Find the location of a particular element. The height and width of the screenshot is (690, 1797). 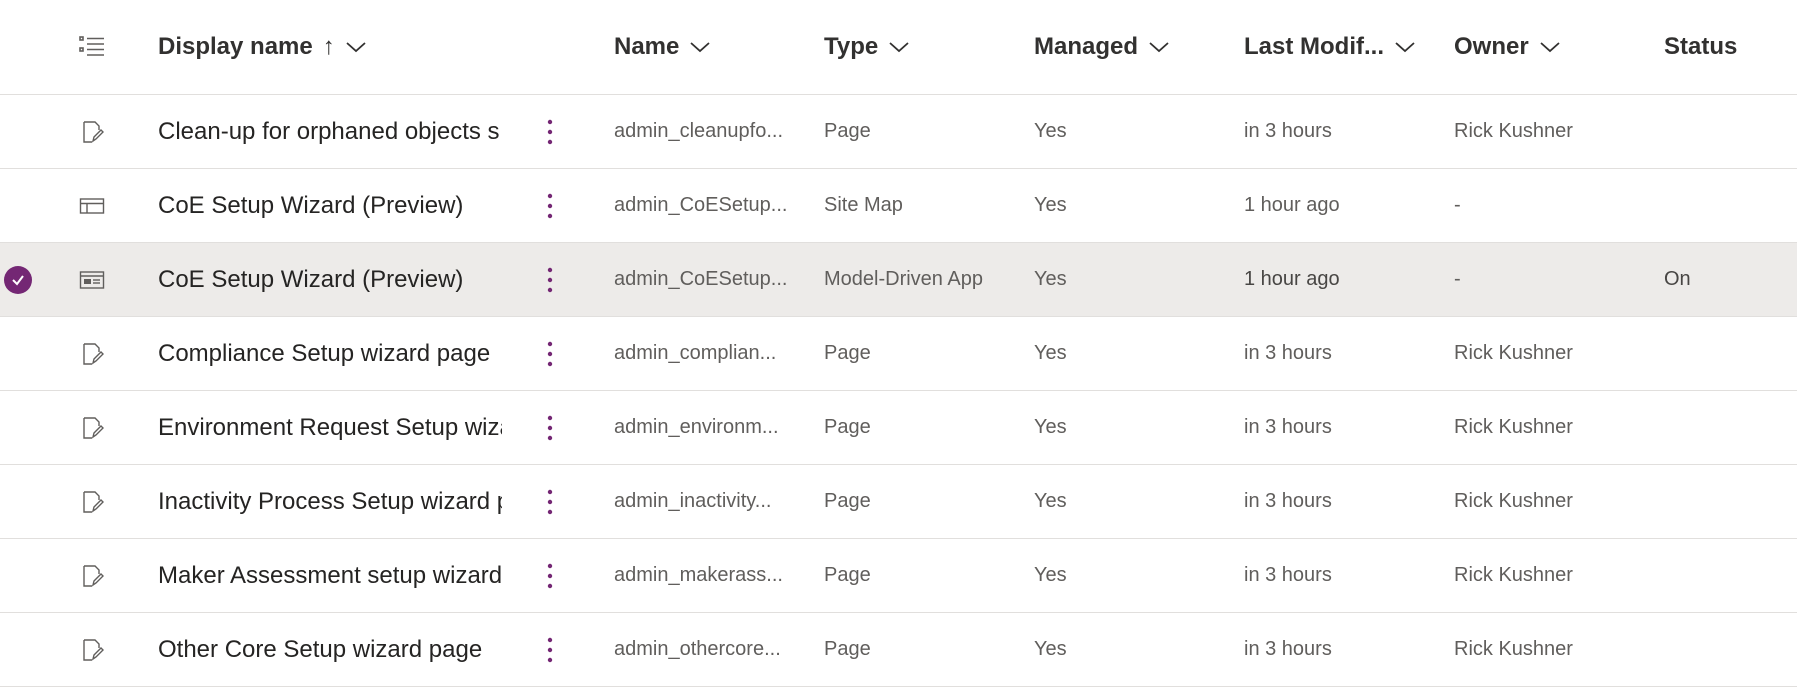

column-header-label: Status is located at coordinates (1701, 46).